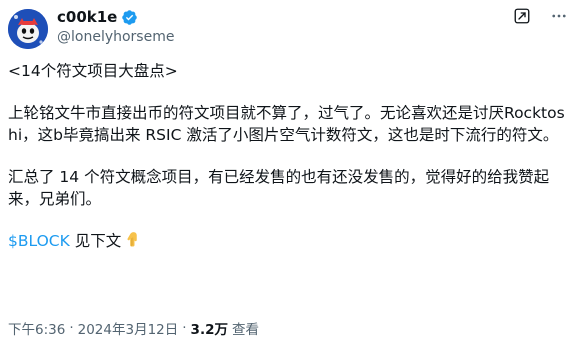 Image resolution: width=580 pixels, height=349 pixels. What do you see at coordinates (28, 29) in the screenshot?
I see `avatar` at bounding box center [28, 29].